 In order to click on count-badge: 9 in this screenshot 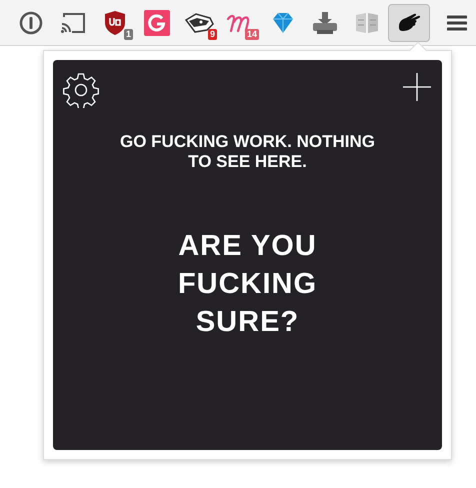, I will do `click(212, 34)`.